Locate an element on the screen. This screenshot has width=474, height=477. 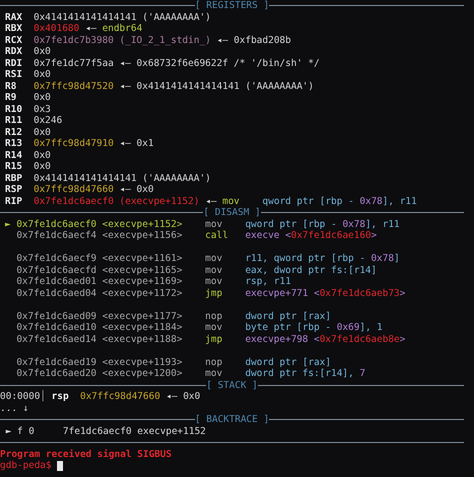
register-name: RDI is located at coordinates (14, 63).